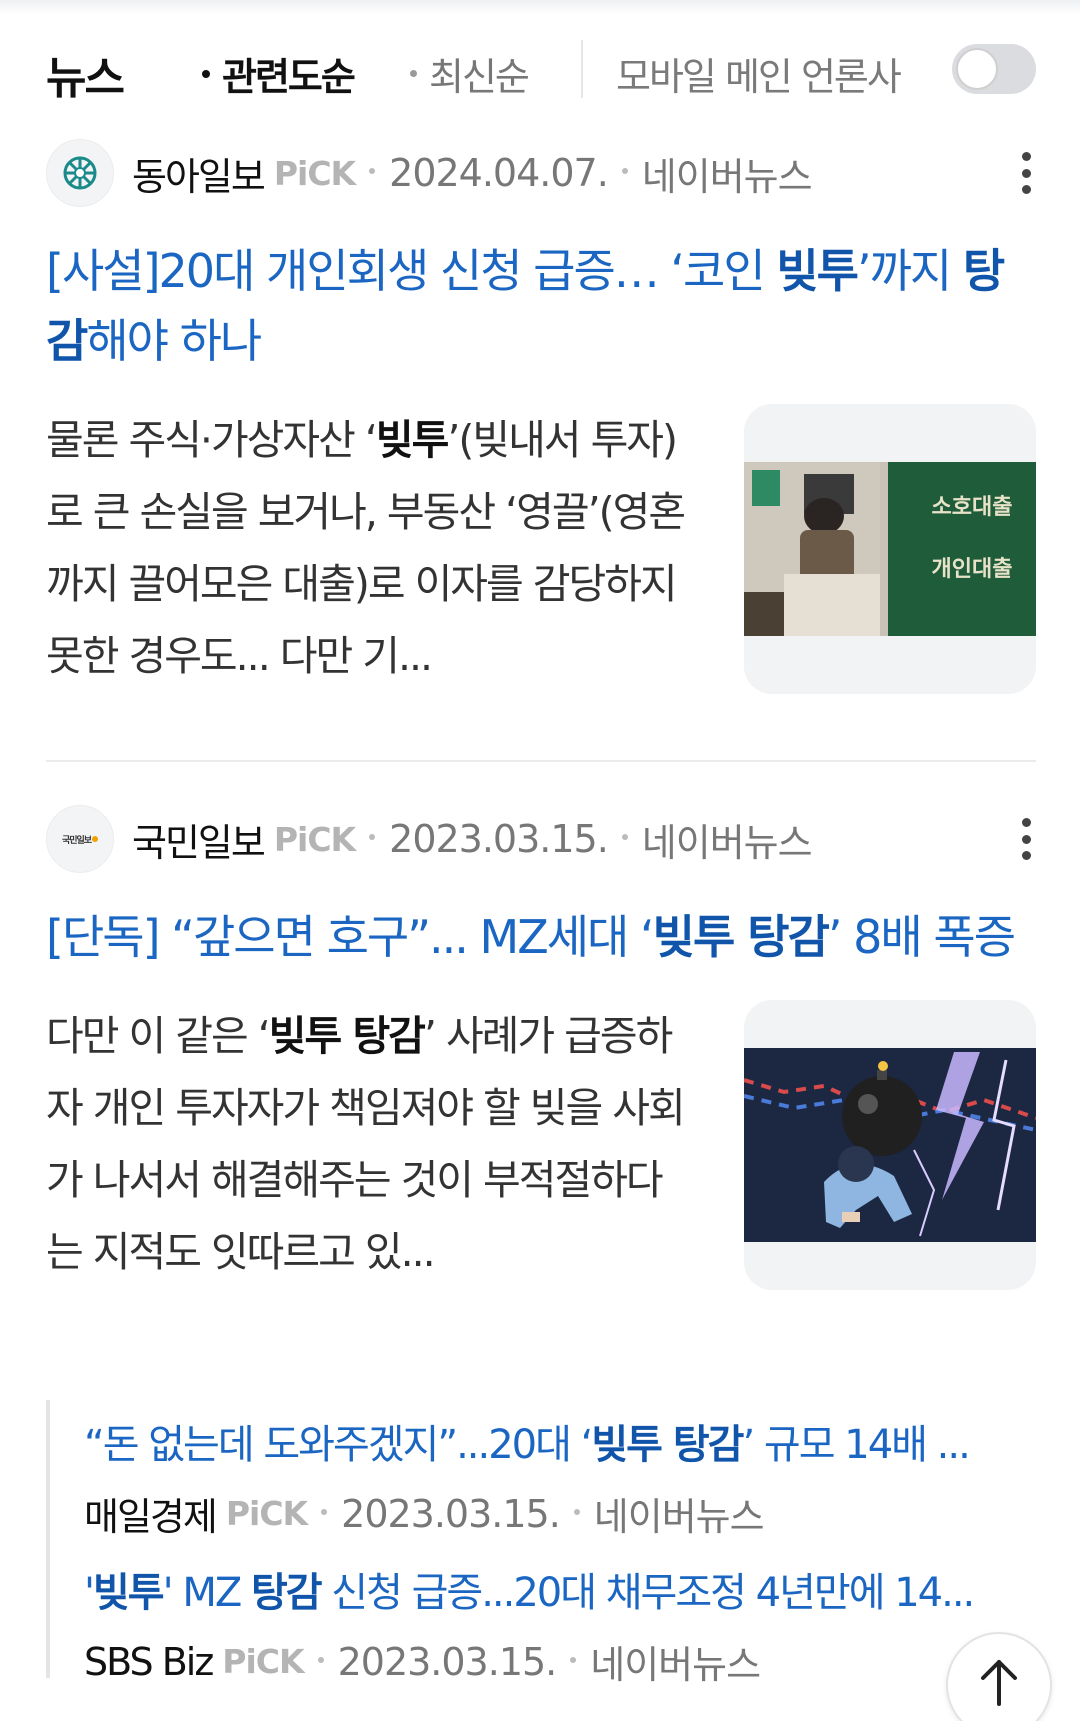  Describe the element at coordinates (347, 1036) in the screenshot. I see `summary-keyword: 빚투 탕감` at that location.